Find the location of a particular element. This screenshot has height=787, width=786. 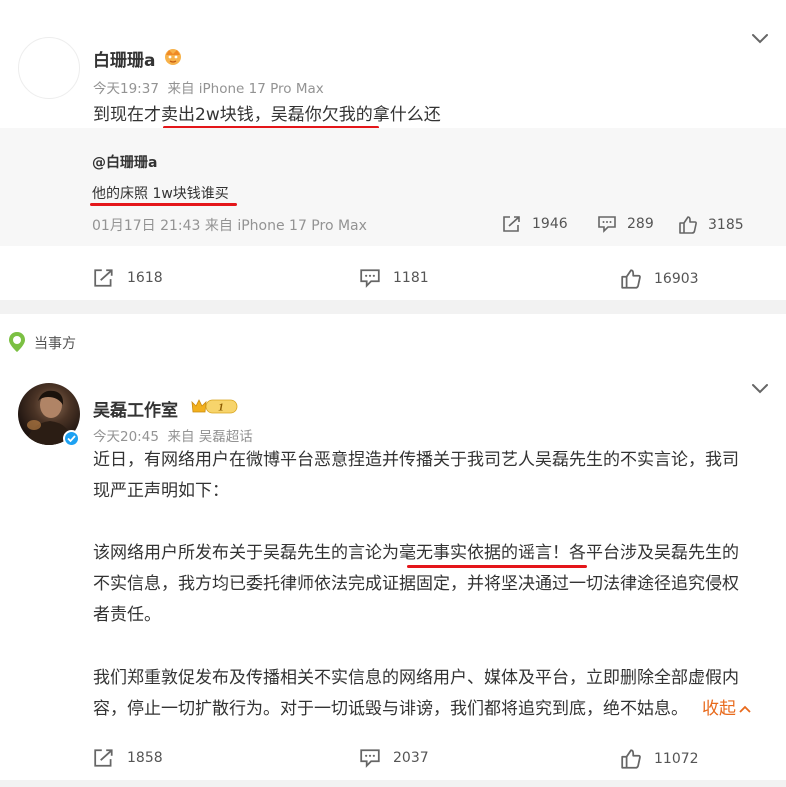

post-meta: 今天19:37 来自 iPhone 17 Pro Max is located at coordinates (208, 87).